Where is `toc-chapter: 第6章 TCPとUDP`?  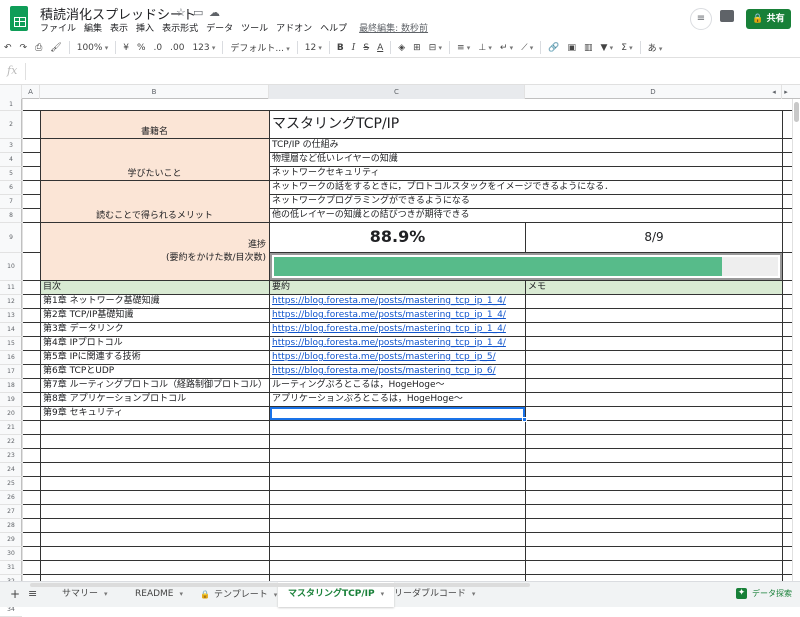
toc-chapter: 第6章 TCPとUDP is located at coordinates (155, 371).